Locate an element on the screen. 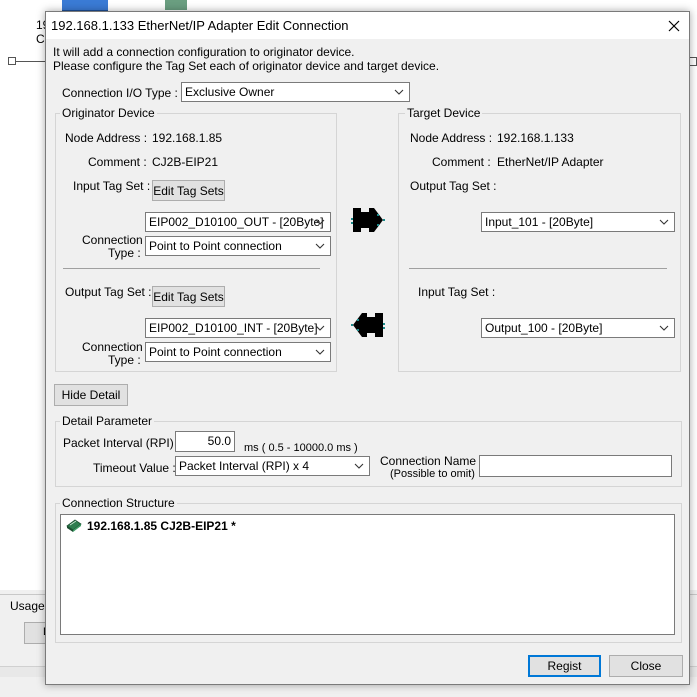  arrow-right-icon is located at coordinates (368, 220).